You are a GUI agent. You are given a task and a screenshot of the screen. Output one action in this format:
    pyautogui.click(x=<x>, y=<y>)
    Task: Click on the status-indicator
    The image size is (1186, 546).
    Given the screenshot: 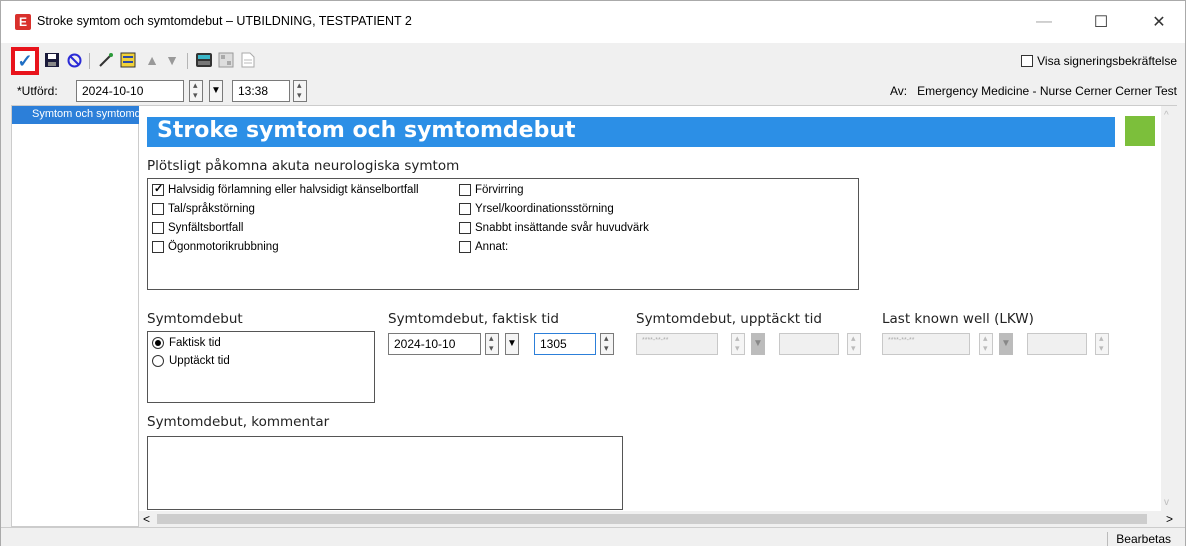 What is the action you would take?
    pyautogui.click(x=1140, y=131)
    